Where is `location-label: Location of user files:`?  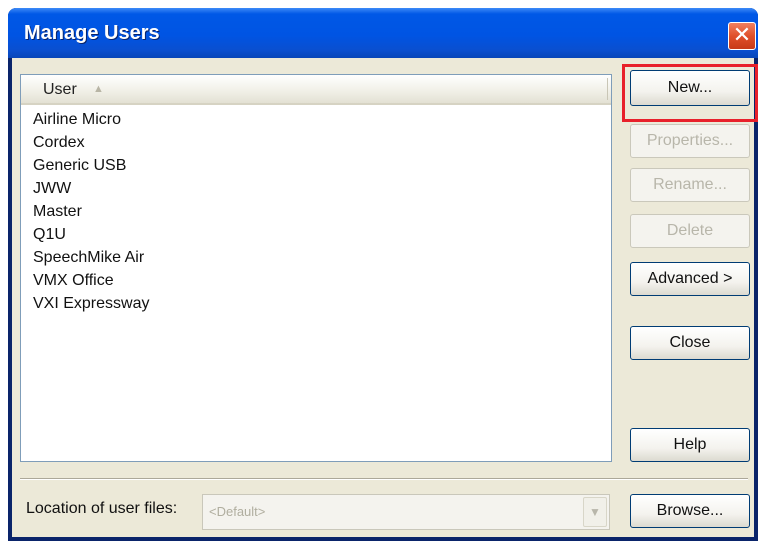
location-label: Location of user files: is located at coordinates (102, 508).